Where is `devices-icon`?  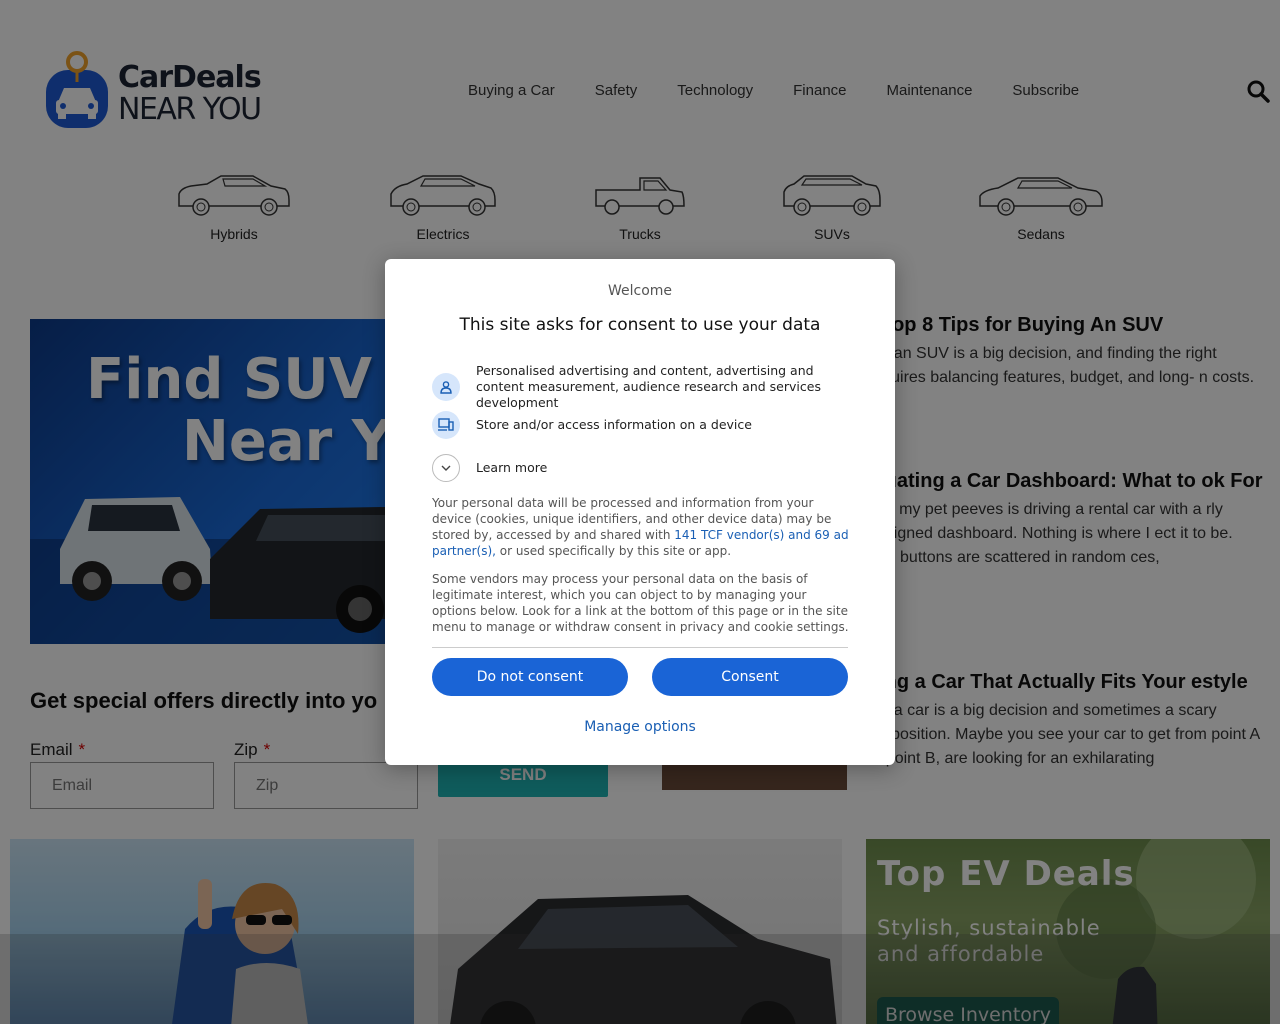
devices-icon is located at coordinates (446, 425).